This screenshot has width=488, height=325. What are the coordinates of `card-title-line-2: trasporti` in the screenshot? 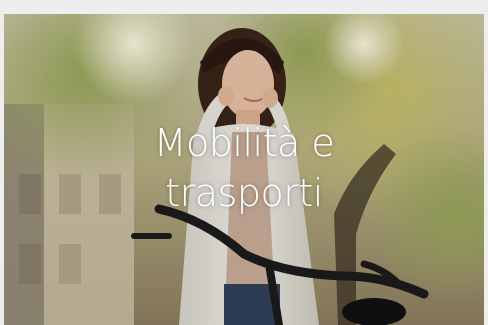 It's located at (244, 193).